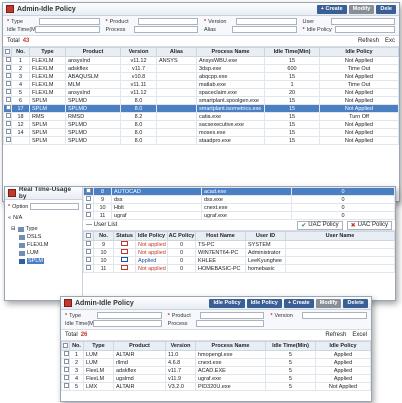  Describe the element at coordinates (239, 215) in the screenshot. I see `table-row: 11 ugraf ugraf.exe 0` at that location.